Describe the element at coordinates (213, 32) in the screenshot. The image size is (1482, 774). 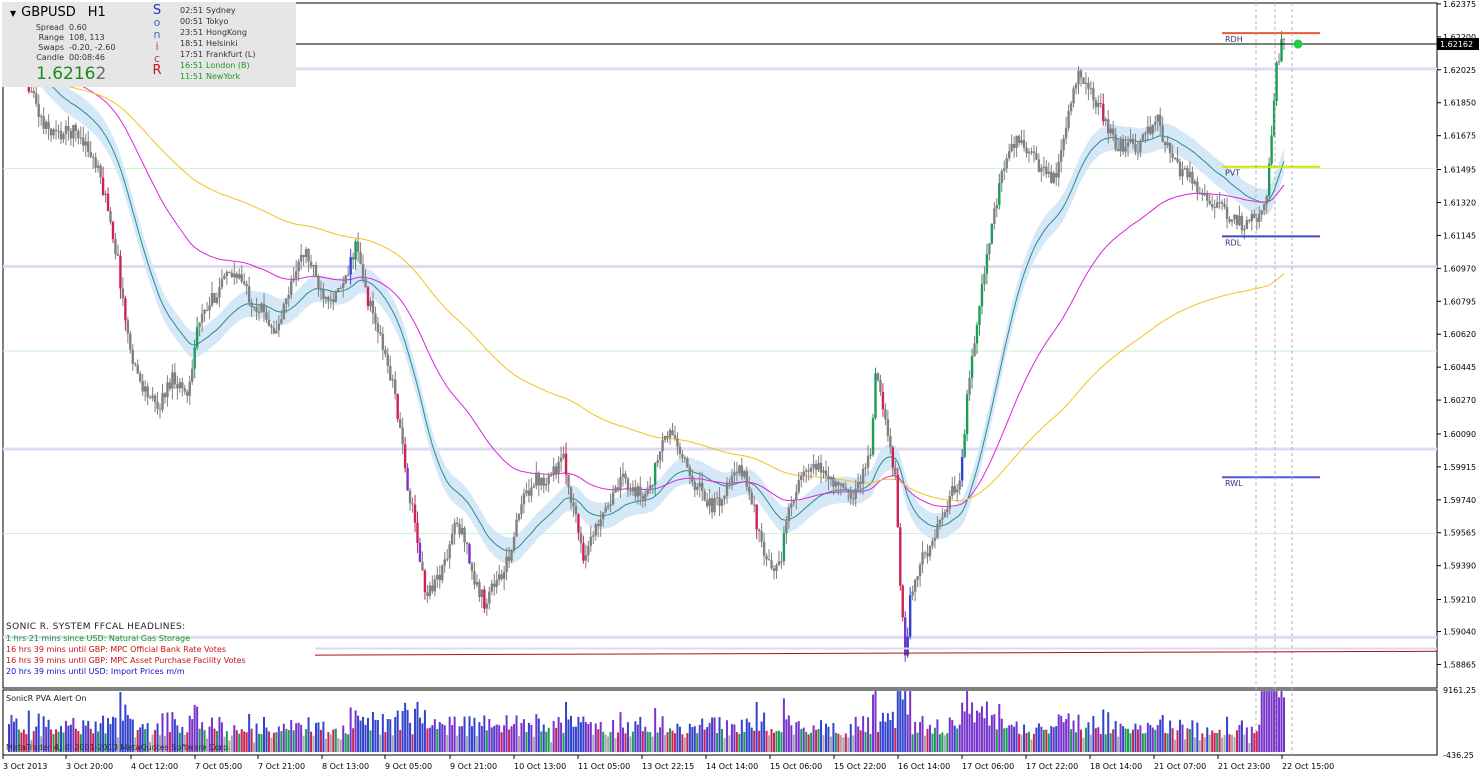
I see `session-row: 23:51 HongKong` at that location.